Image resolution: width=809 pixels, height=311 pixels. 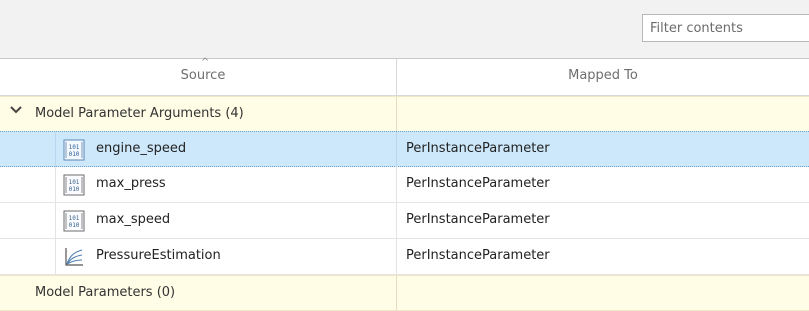 What do you see at coordinates (404, 114) in the screenshot?
I see `group-row-model-parameter-arguments: Model Parameter Arguments (4)` at bounding box center [404, 114].